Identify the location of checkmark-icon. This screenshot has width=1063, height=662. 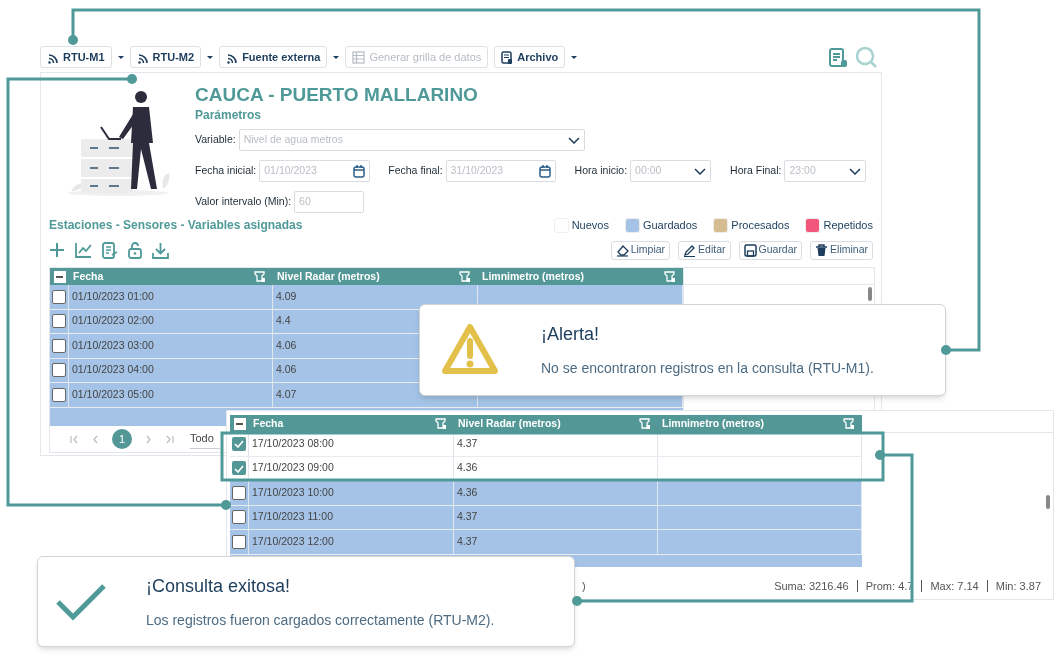
(81, 601).